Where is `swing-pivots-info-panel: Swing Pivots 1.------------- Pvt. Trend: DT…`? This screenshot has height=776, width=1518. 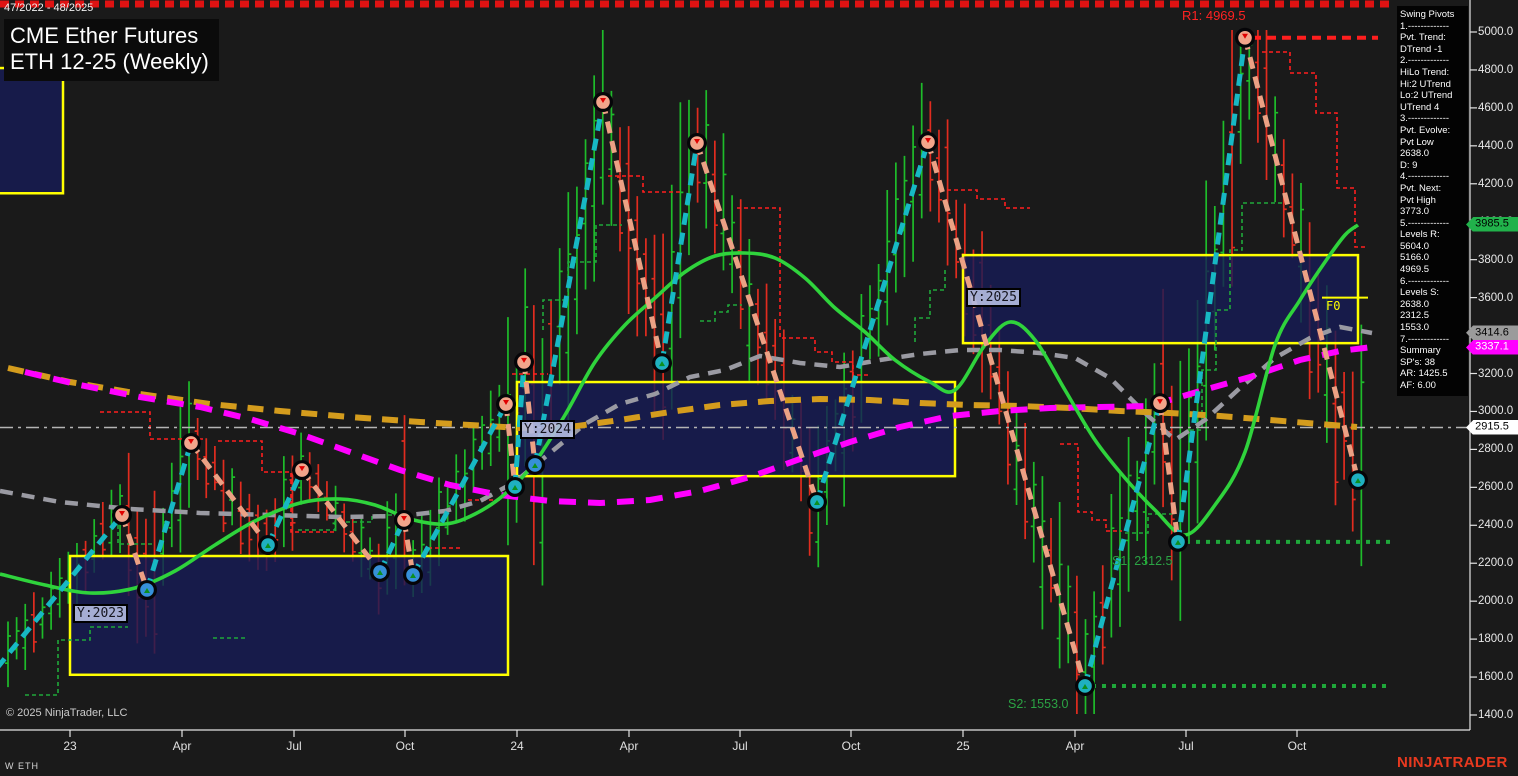 swing-pivots-info-panel: Swing Pivots 1.------------- Pvt. Trend: DT… is located at coordinates (1432, 201).